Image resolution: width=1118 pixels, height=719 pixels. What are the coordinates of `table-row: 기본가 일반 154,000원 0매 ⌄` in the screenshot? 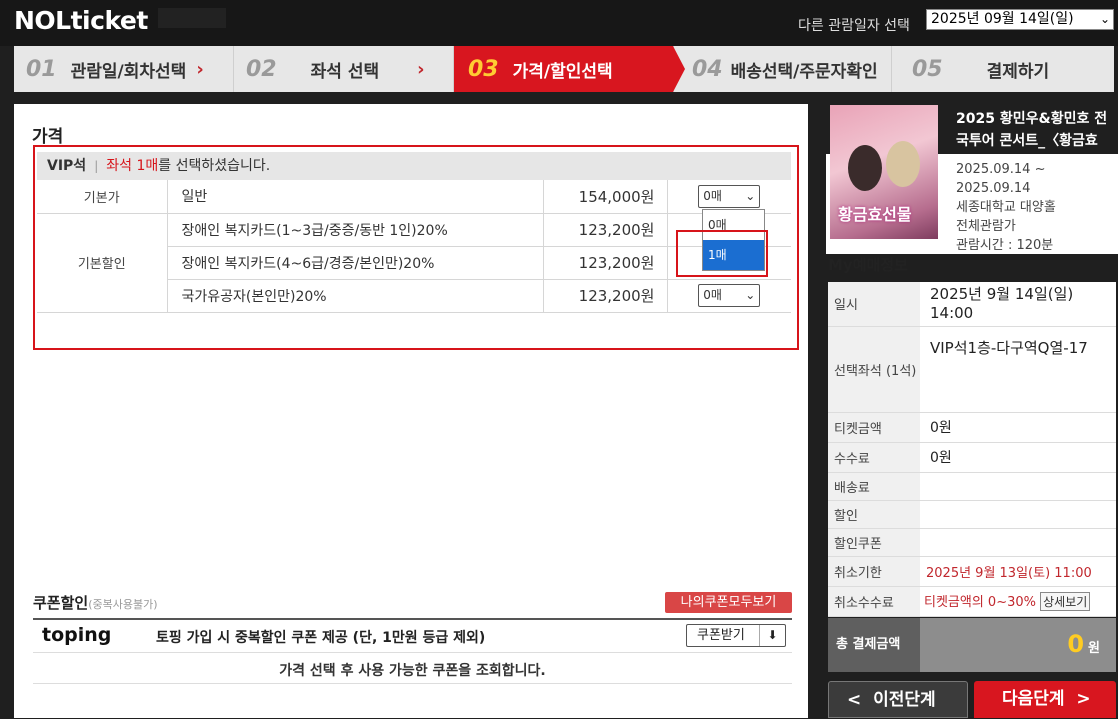 It's located at (414, 197).